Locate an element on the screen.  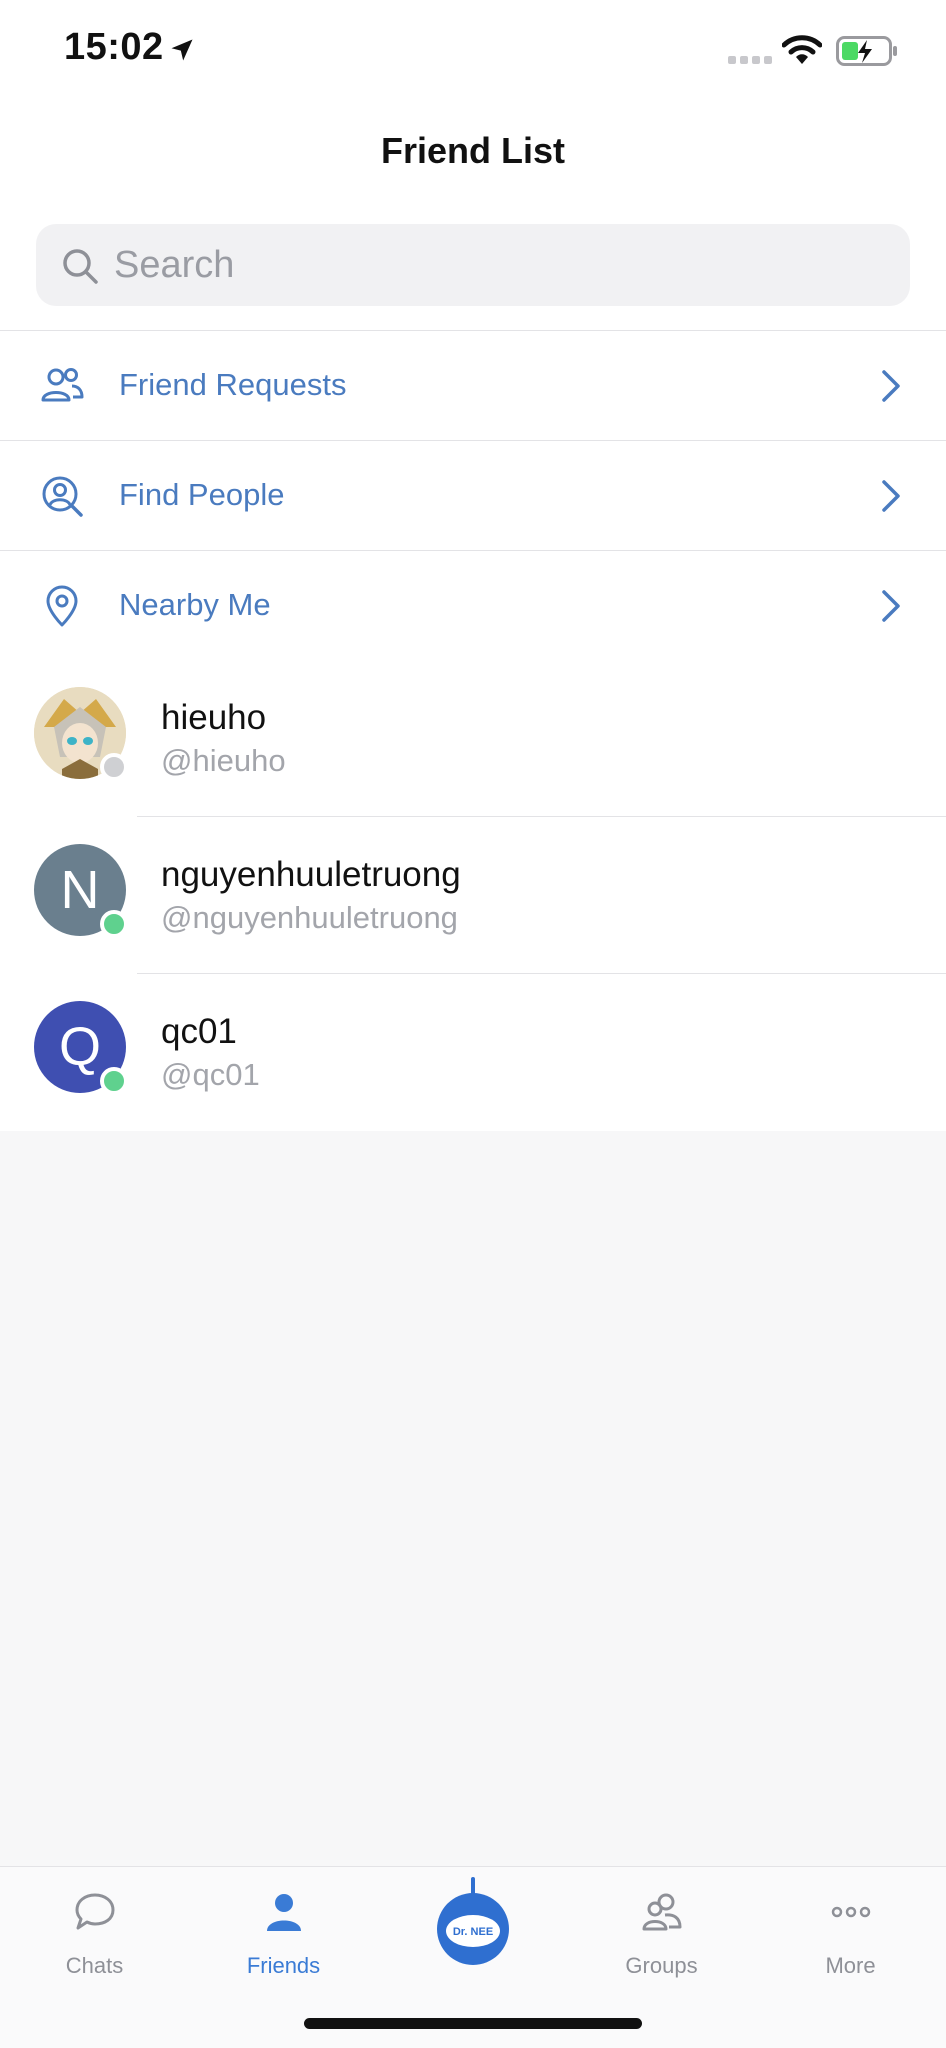
group-icon is located at coordinates (662, 1912).